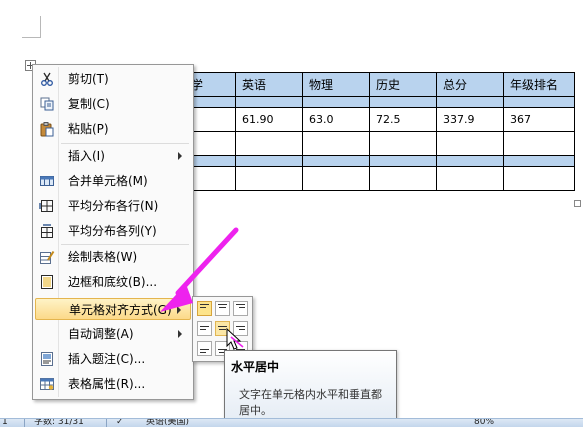  Describe the element at coordinates (310, 385) in the screenshot. I see `alignment-tooltip: 水平居中 文字在单元格内水平和垂直都居中。` at that location.